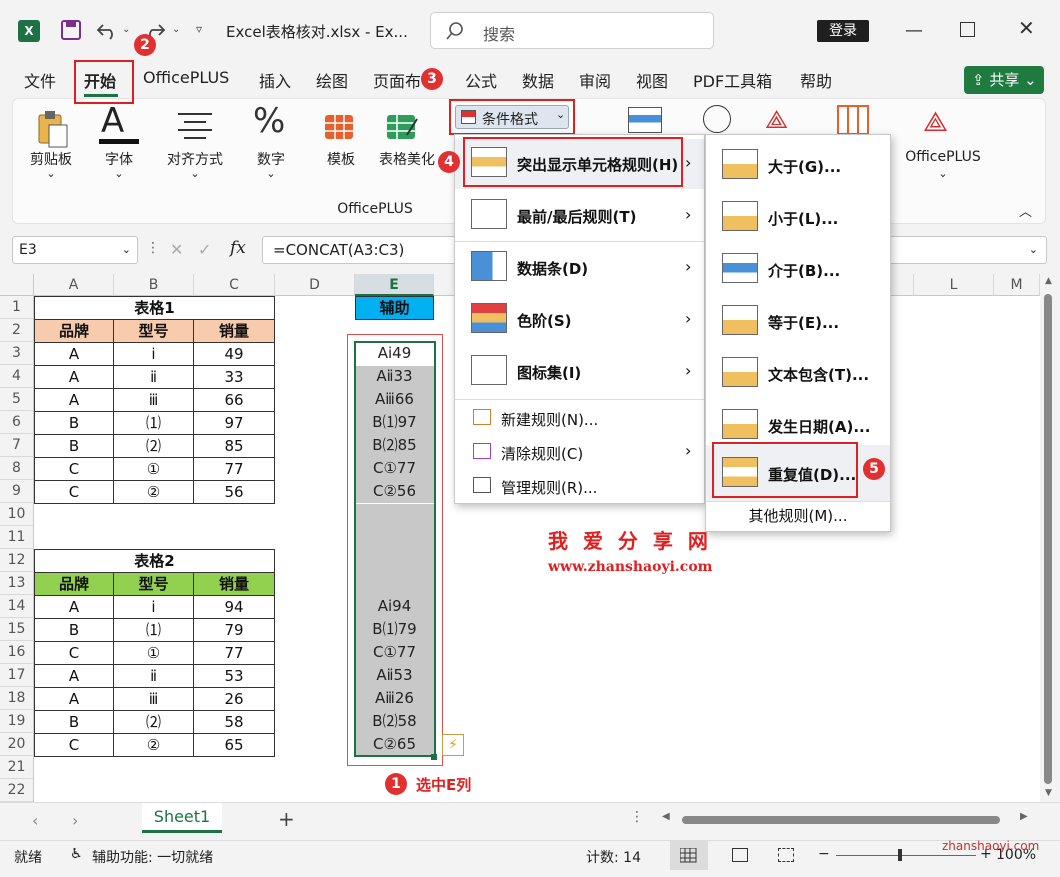  I want to click on row-header: 11, so click(17, 537).